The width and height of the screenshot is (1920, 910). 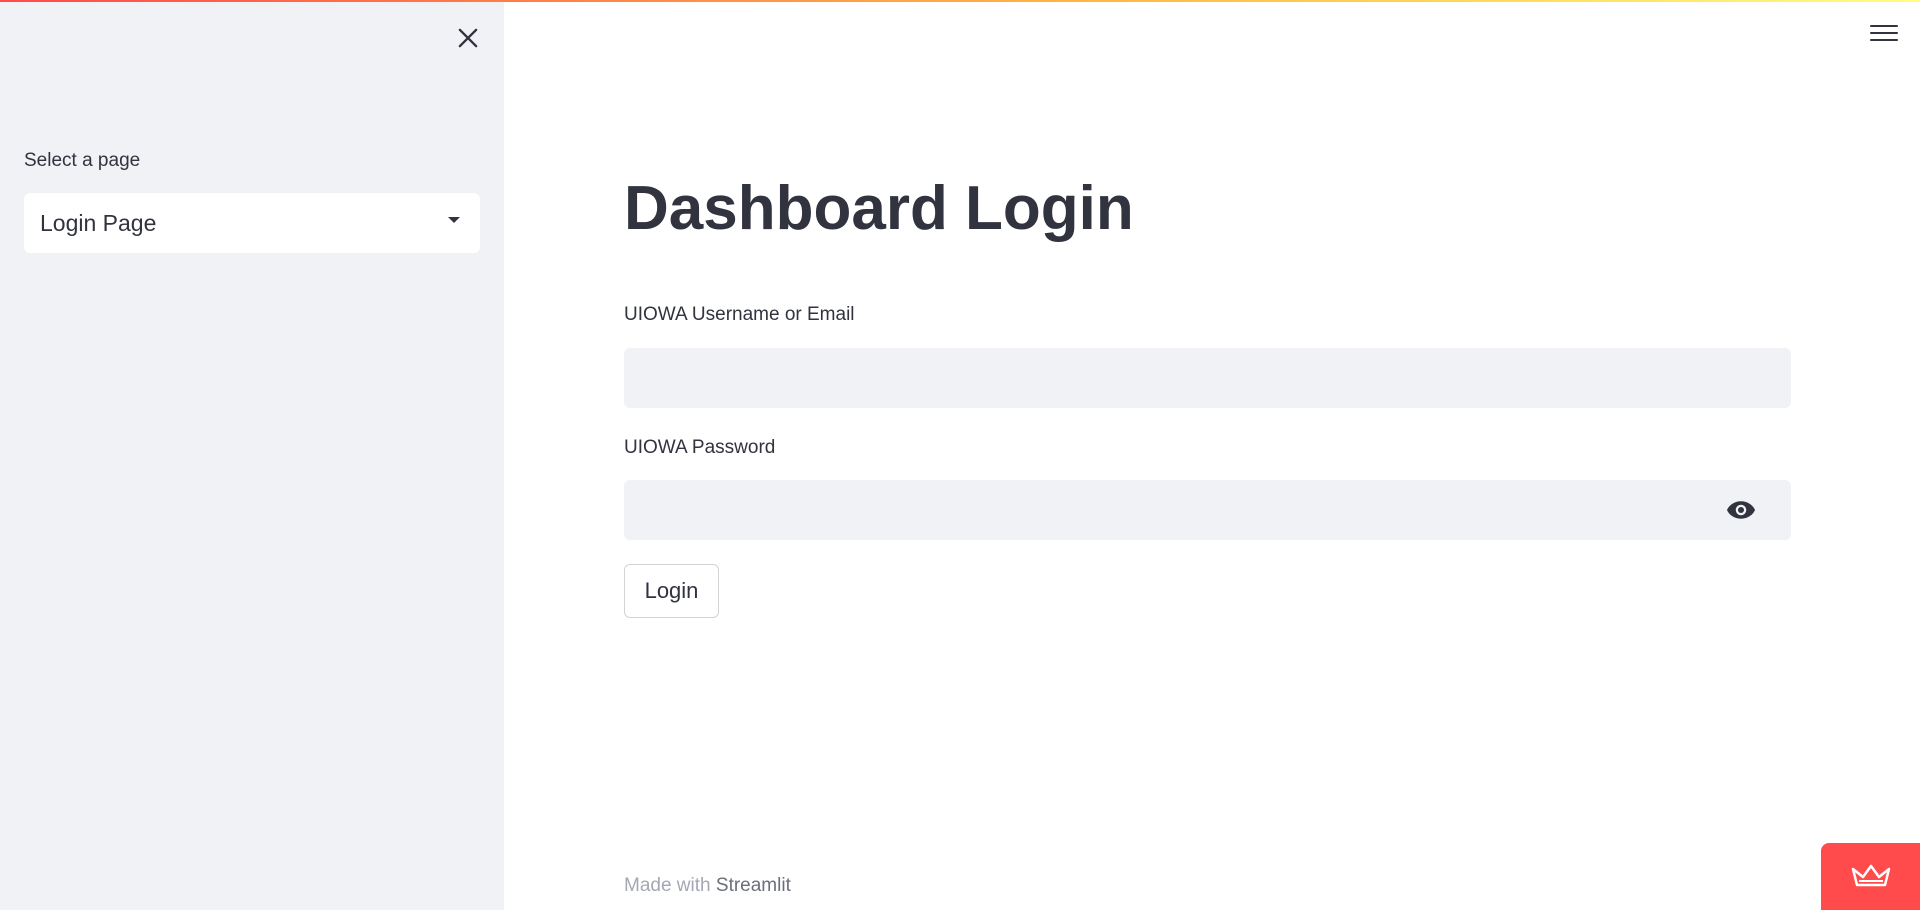 I want to click on page-title: Dashboard Login, so click(x=879, y=208).